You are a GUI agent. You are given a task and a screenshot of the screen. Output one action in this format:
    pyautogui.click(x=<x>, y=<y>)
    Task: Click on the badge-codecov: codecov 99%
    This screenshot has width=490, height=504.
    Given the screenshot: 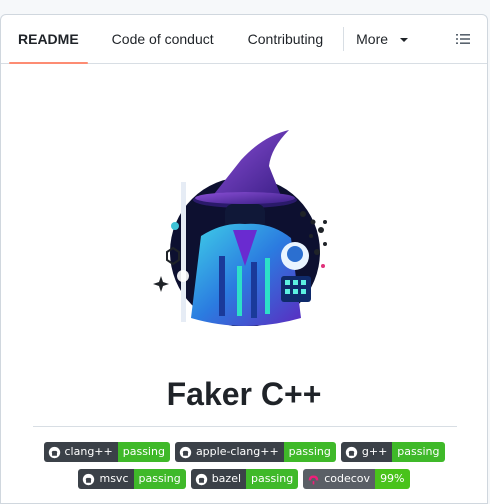 What is the action you would take?
    pyautogui.click(x=356, y=479)
    